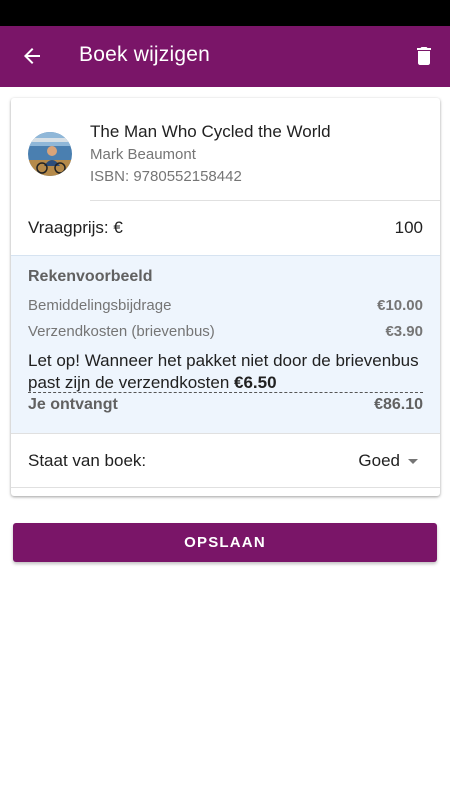 The width and height of the screenshot is (450, 800). I want to click on calculation-heading: Rekenvoorbeeld, so click(90, 276).